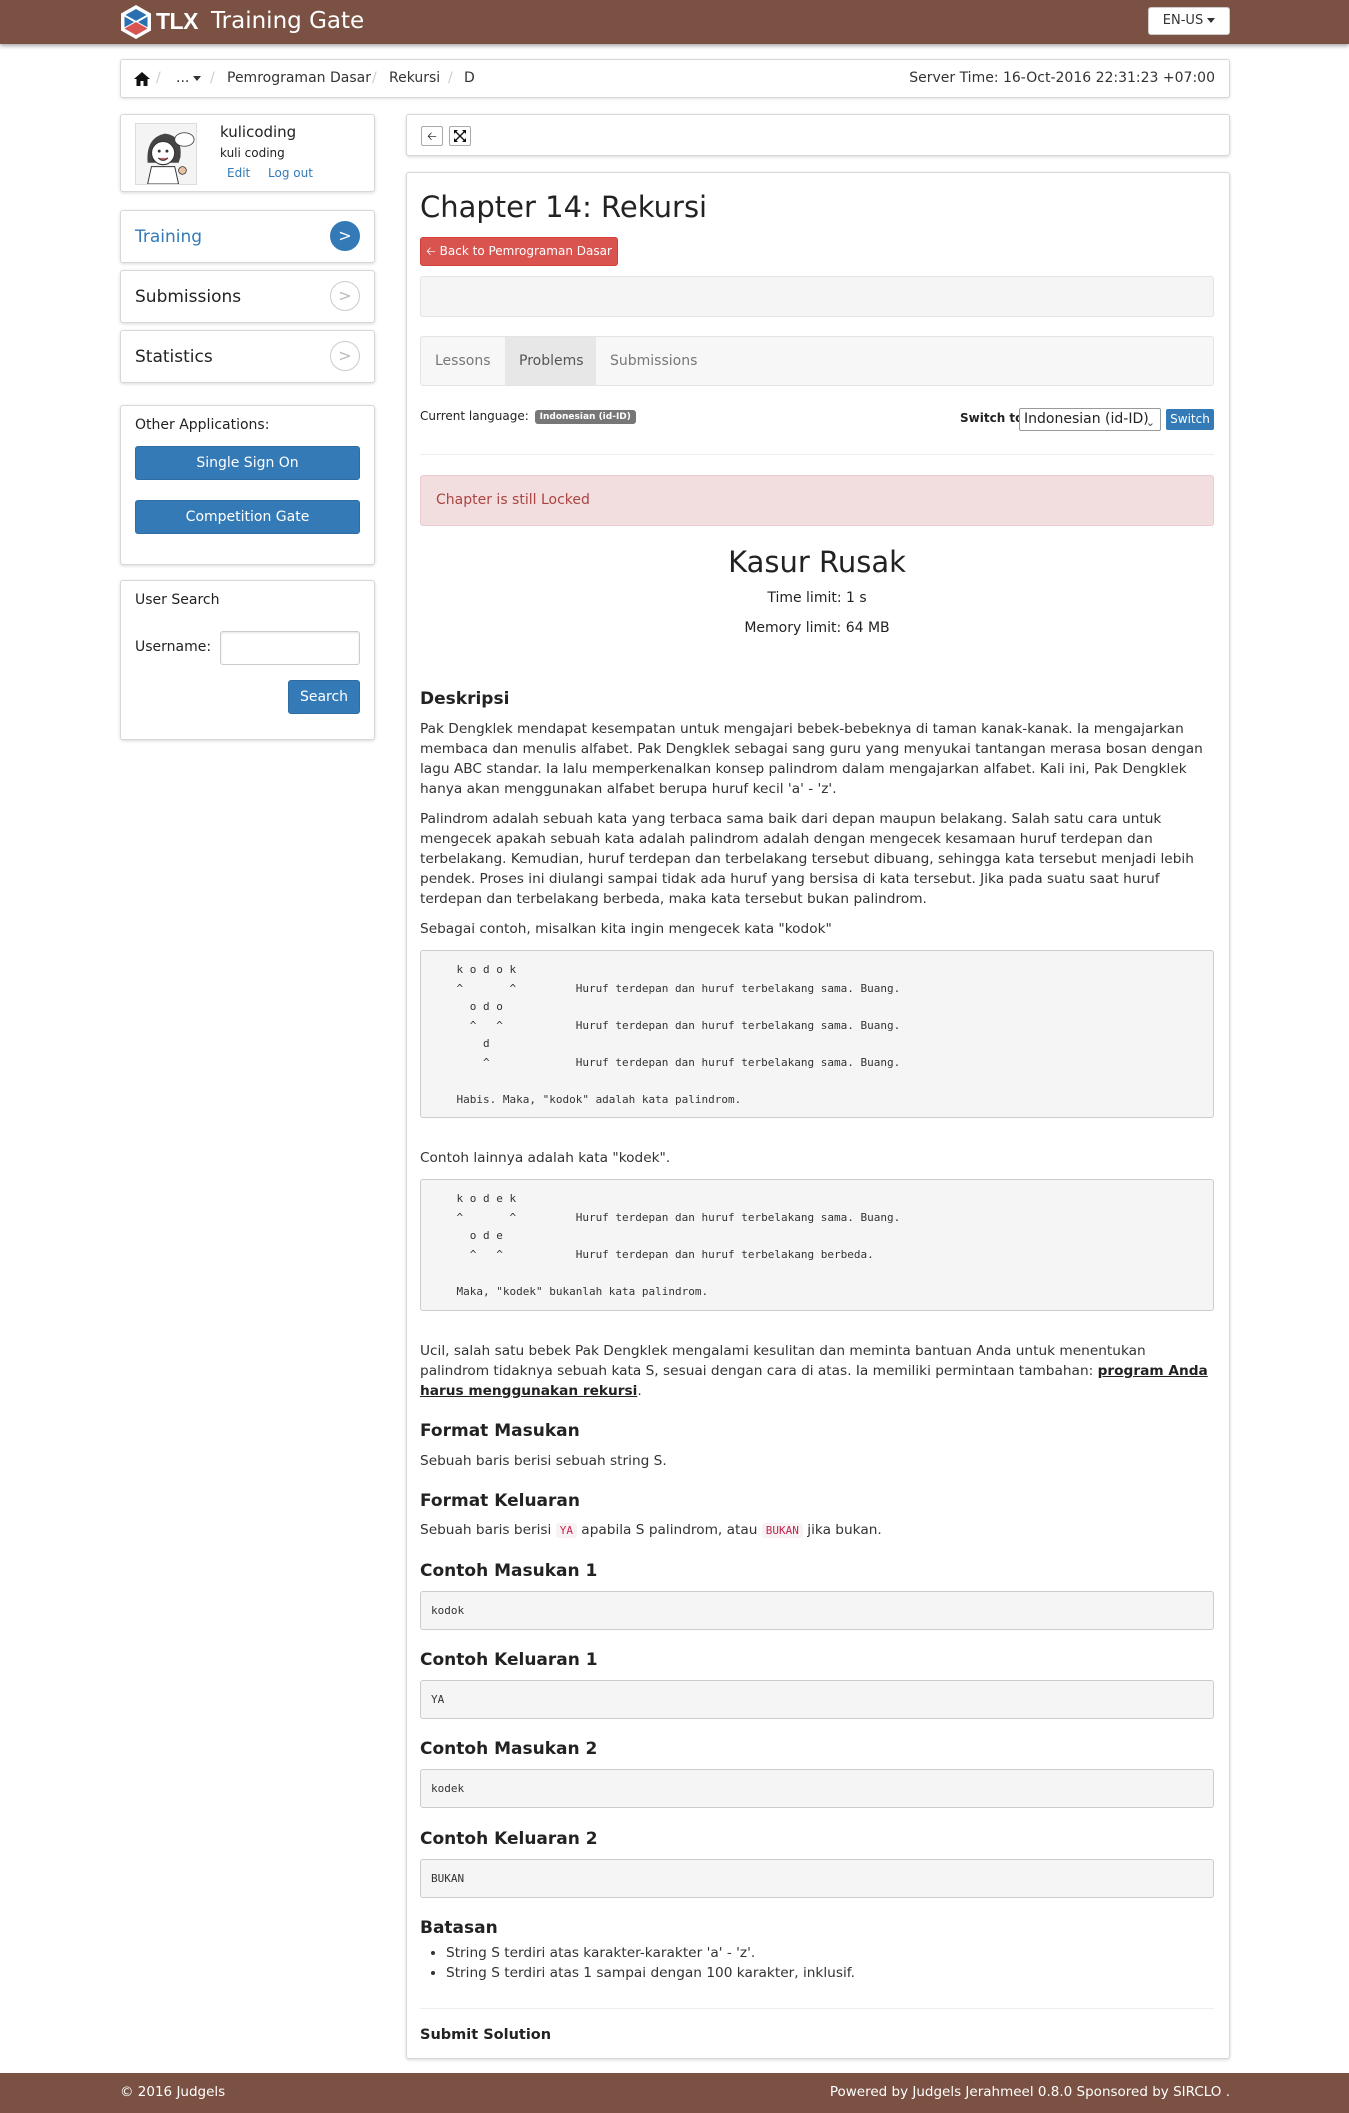  What do you see at coordinates (247, 517) in the screenshot?
I see `competition-gate-button: Competition Gate` at bounding box center [247, 517].